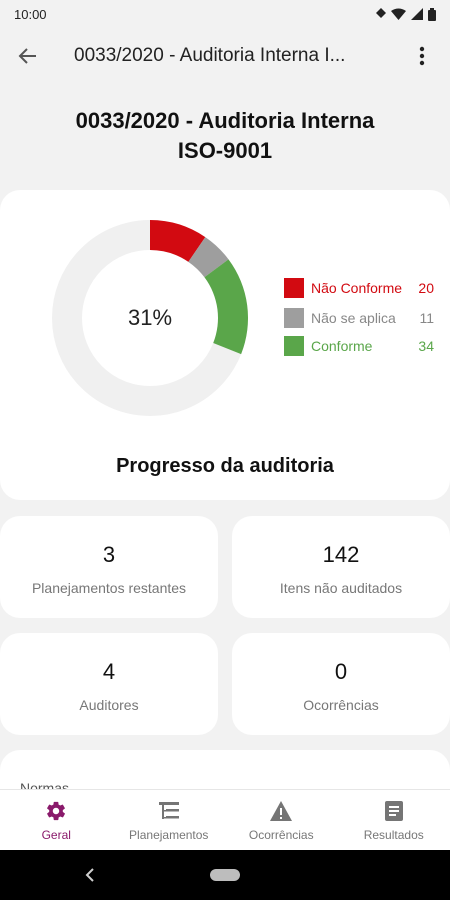 The width and height of the screenshot is (450, 900). Describe the element at coordinates (341, 554) in the screenshot. I see `stat-value: 142` at that location.